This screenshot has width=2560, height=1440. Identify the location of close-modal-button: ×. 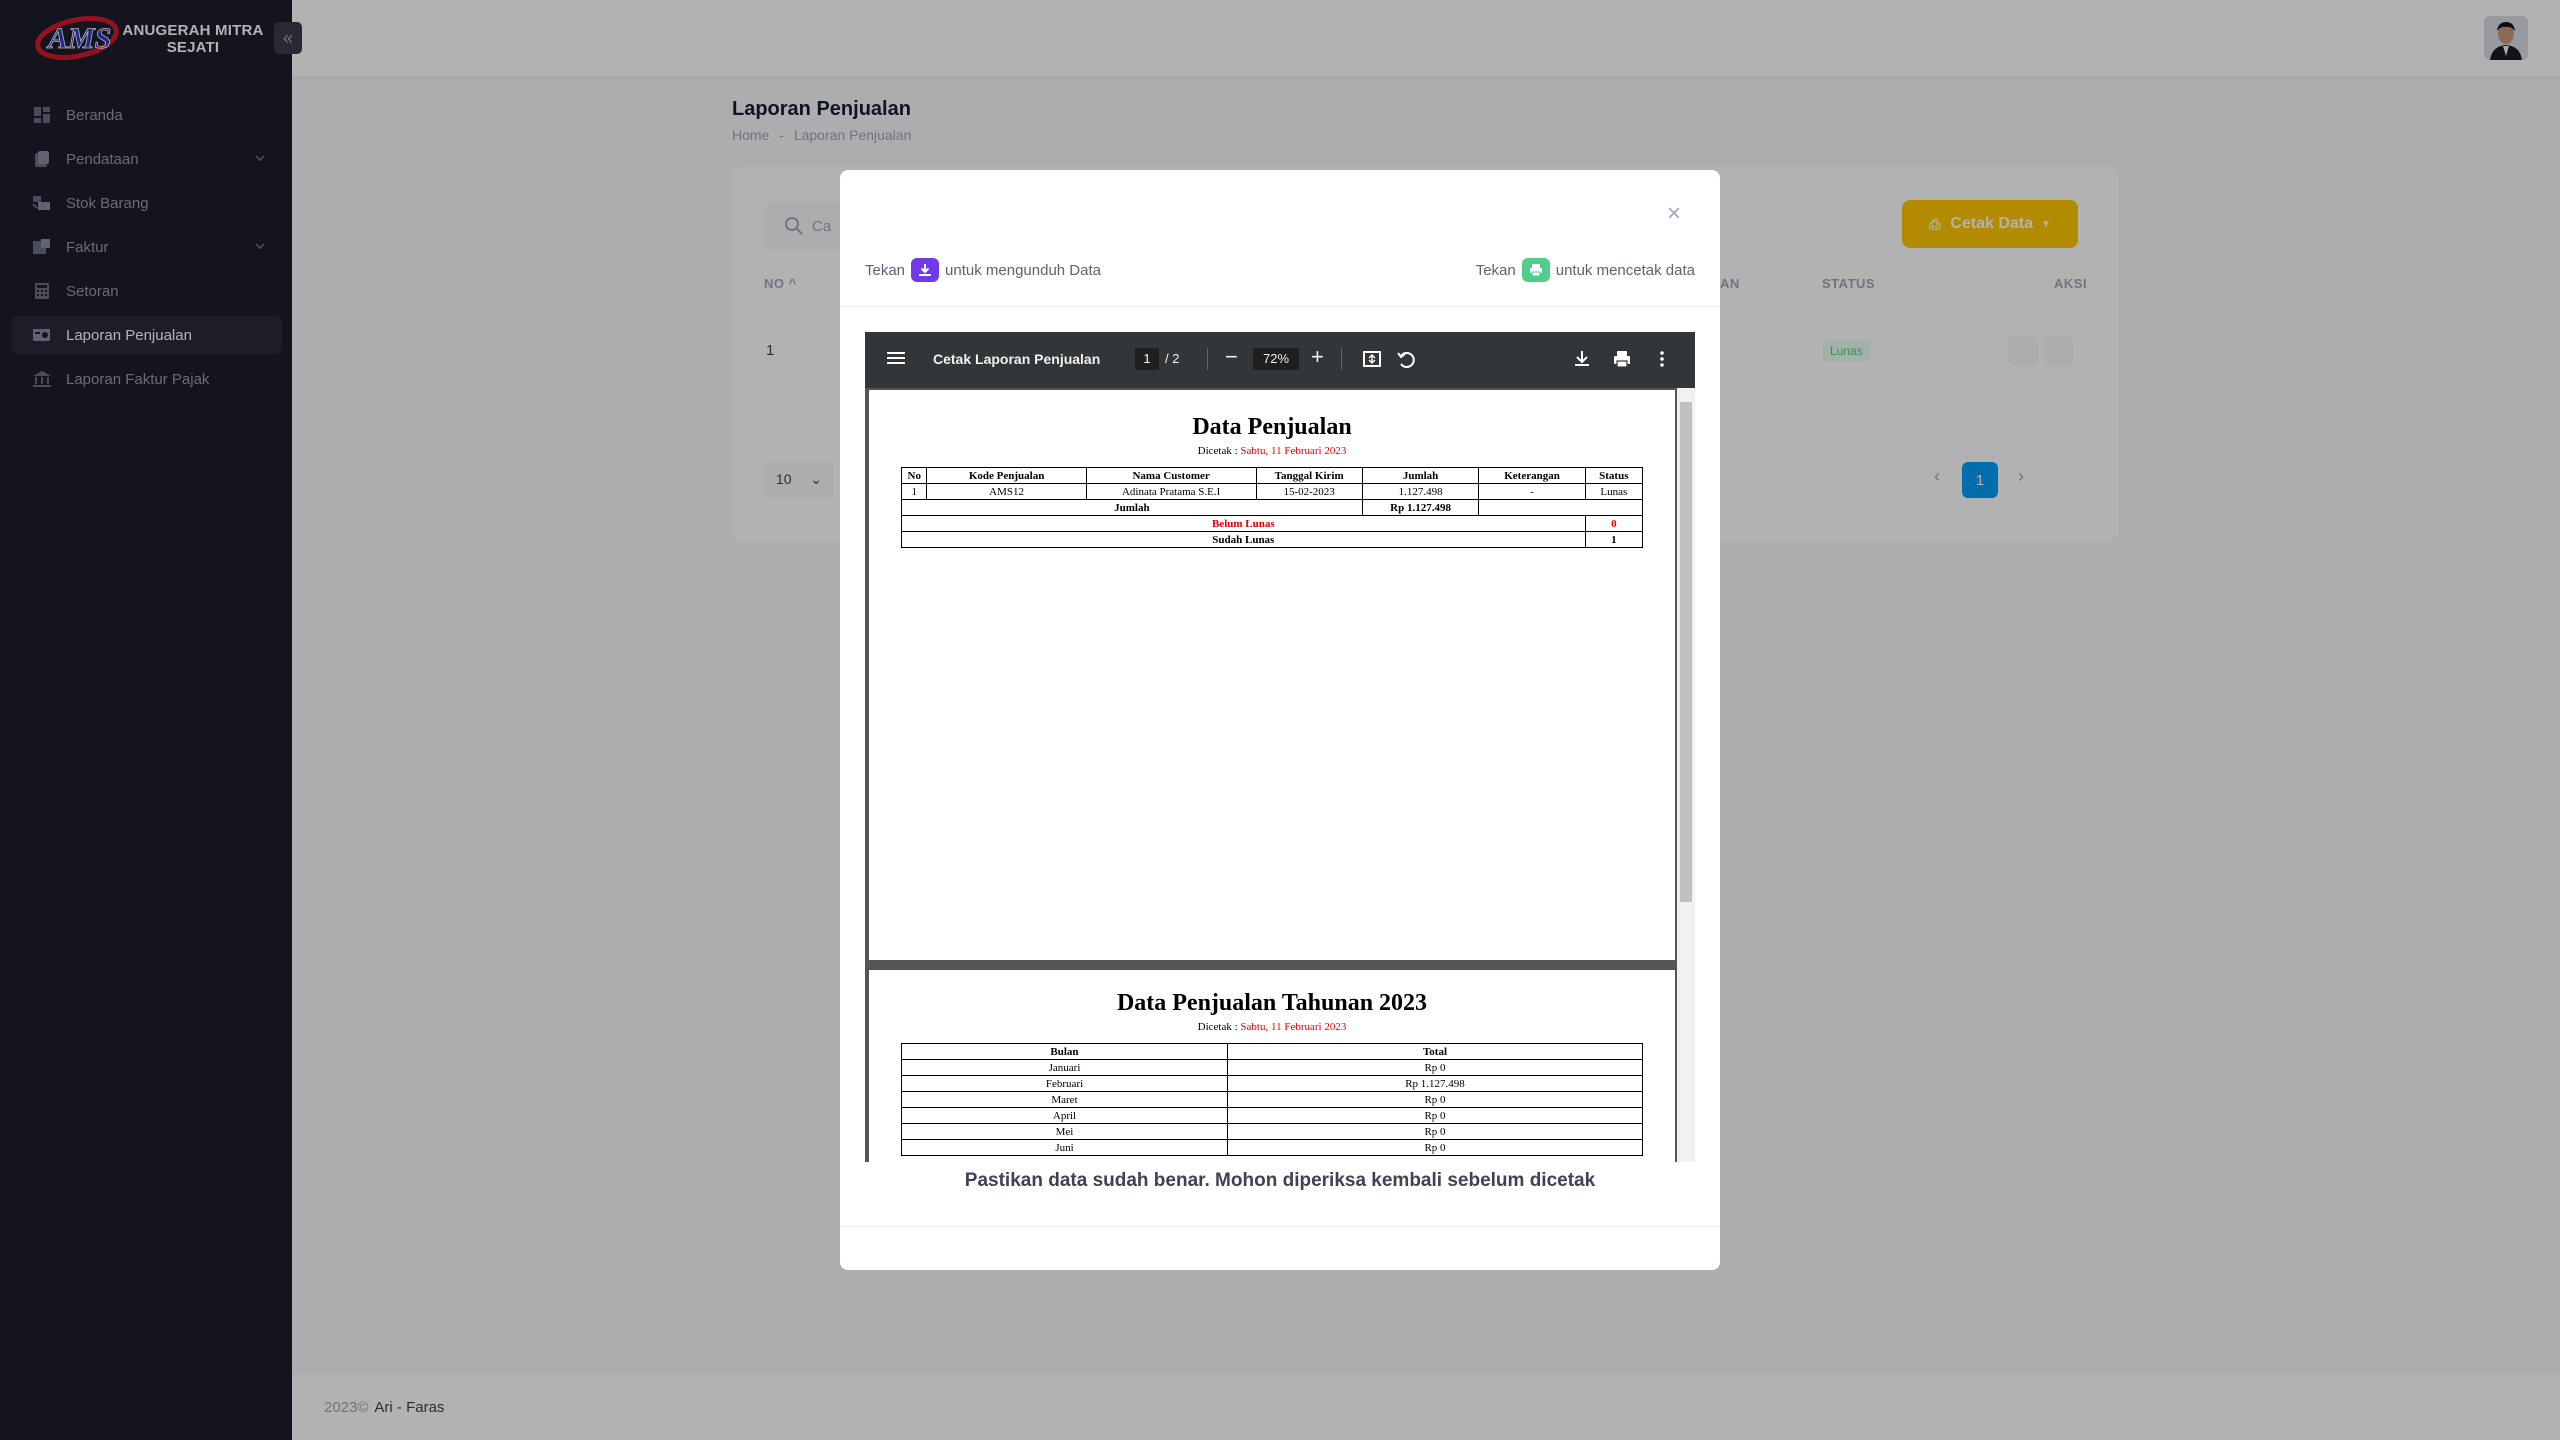
(1674, 214).